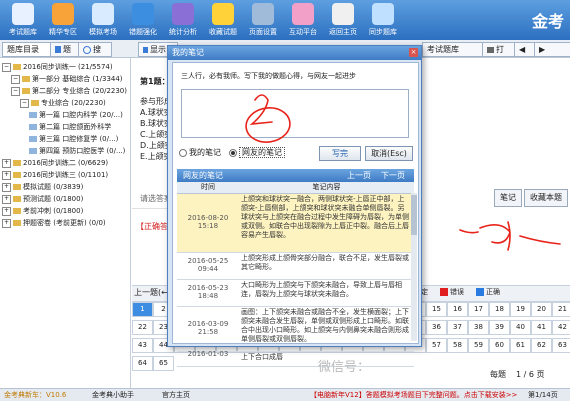 The height and width of the screenshot is (401, 570). I want to click on question-grid-cell: 64, so click(142, 363).